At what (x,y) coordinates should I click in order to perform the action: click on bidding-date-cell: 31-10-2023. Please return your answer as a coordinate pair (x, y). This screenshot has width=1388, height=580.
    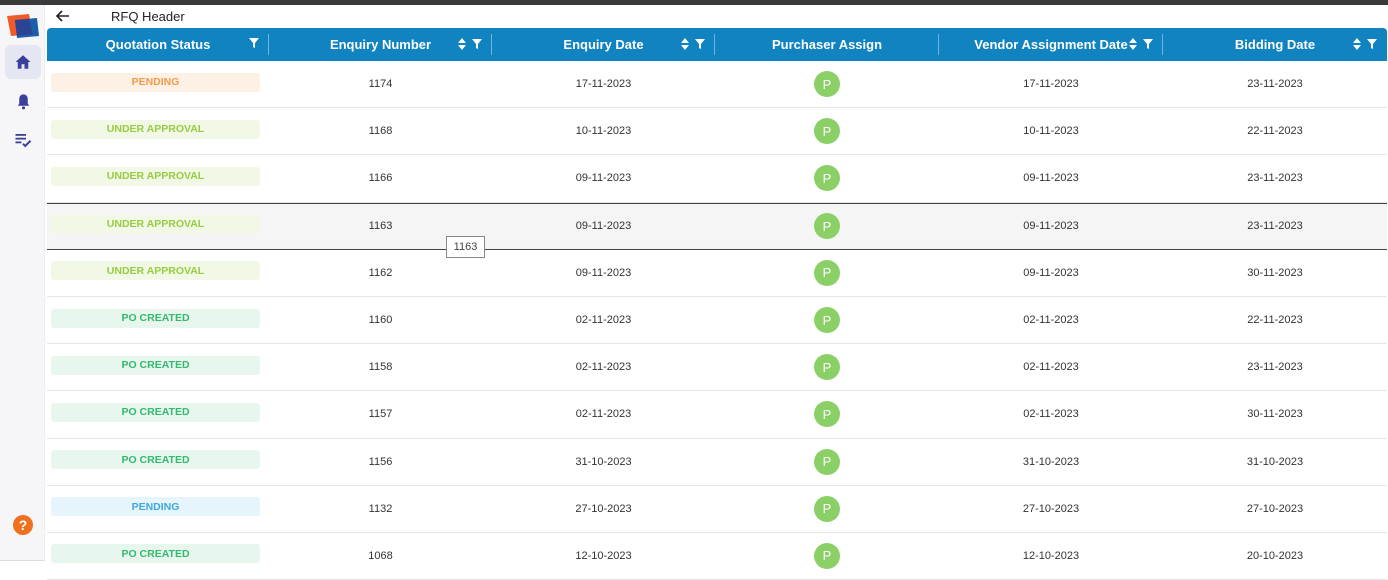
    Looking at the image, I should click on (1275, 461).